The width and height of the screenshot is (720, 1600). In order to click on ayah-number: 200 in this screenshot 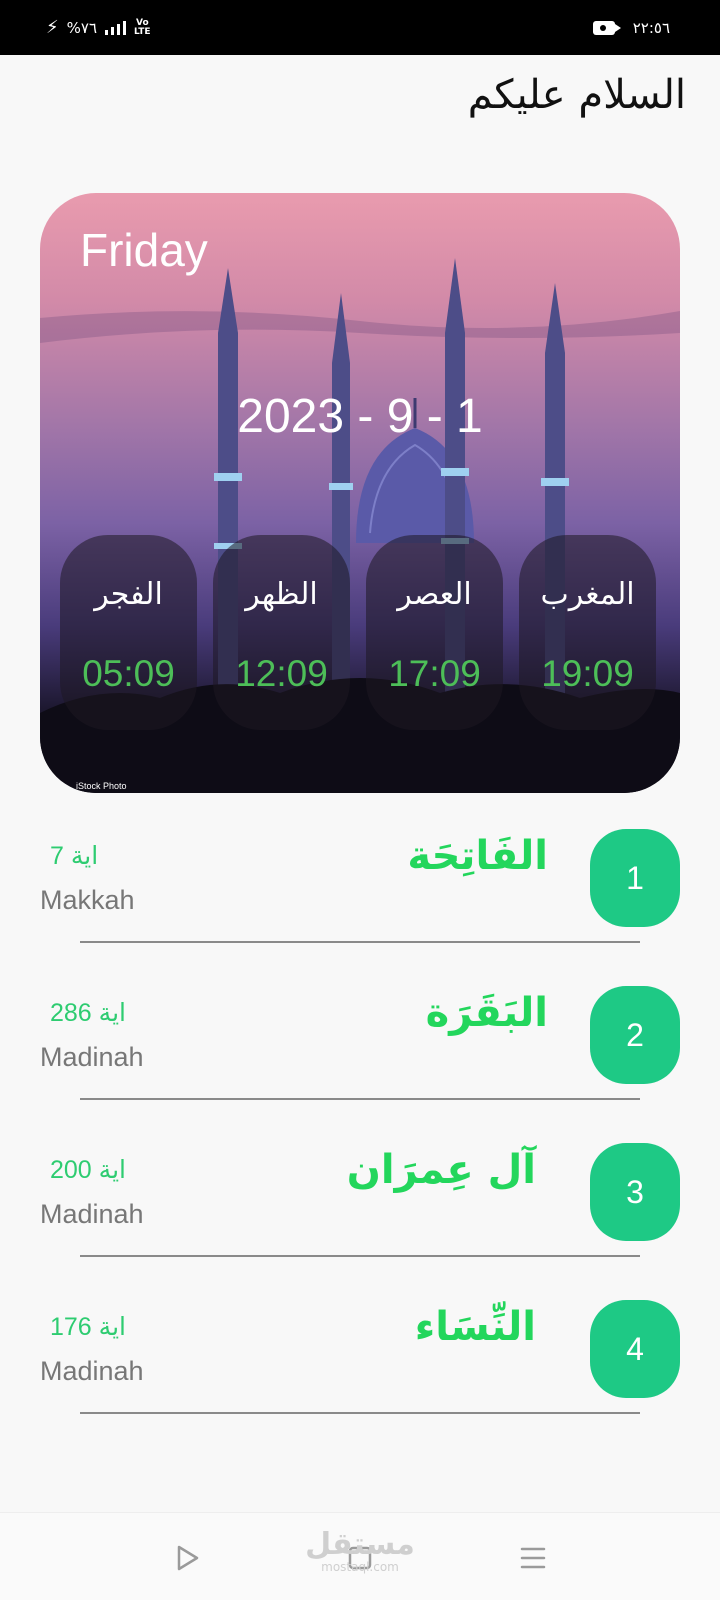, I will do `click(71, 1170)`.